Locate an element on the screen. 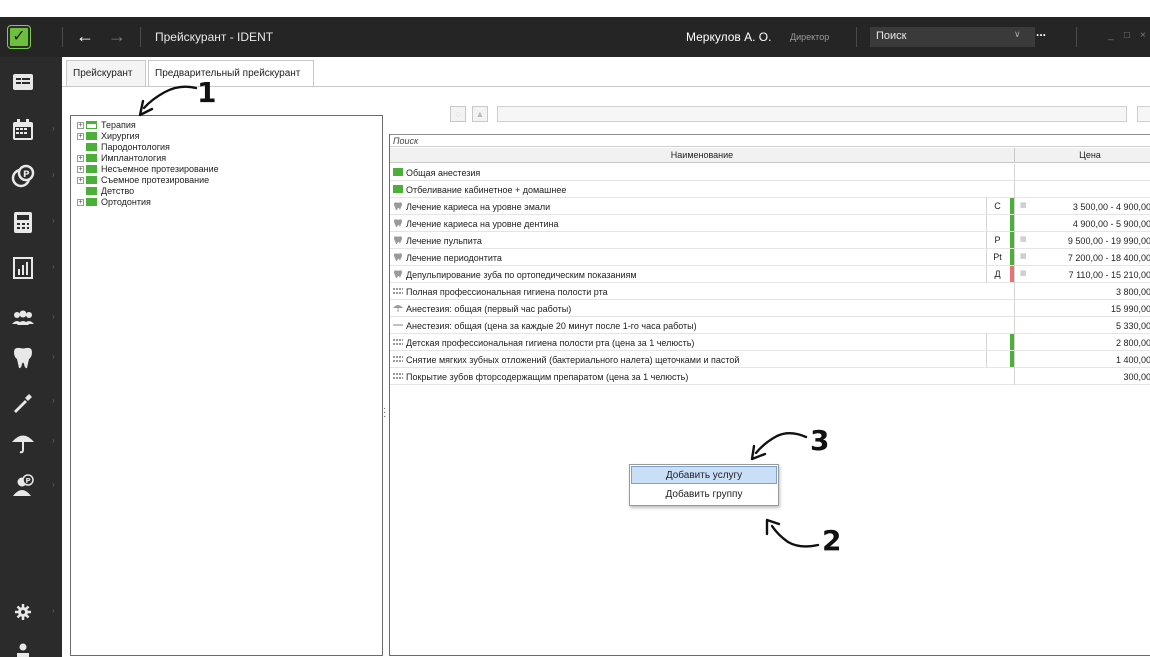  back-arrow-icon: ← is located at coordinates (85, 36).